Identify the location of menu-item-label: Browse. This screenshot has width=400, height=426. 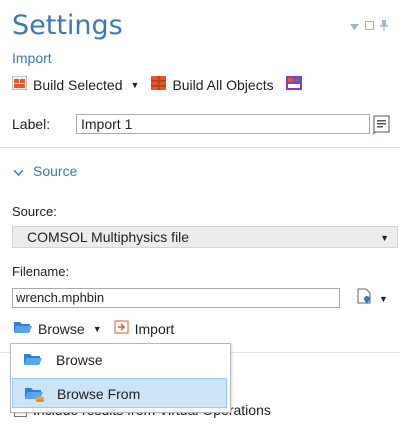
(79, 360).